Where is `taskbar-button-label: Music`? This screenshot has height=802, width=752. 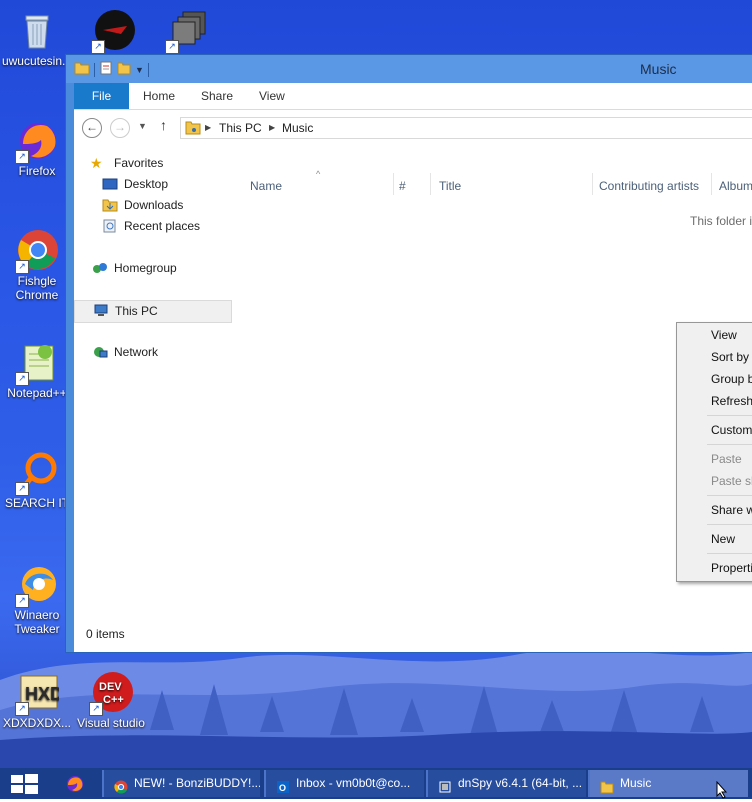
taskbar-button-label: Music is located at coordinates (636, 783).